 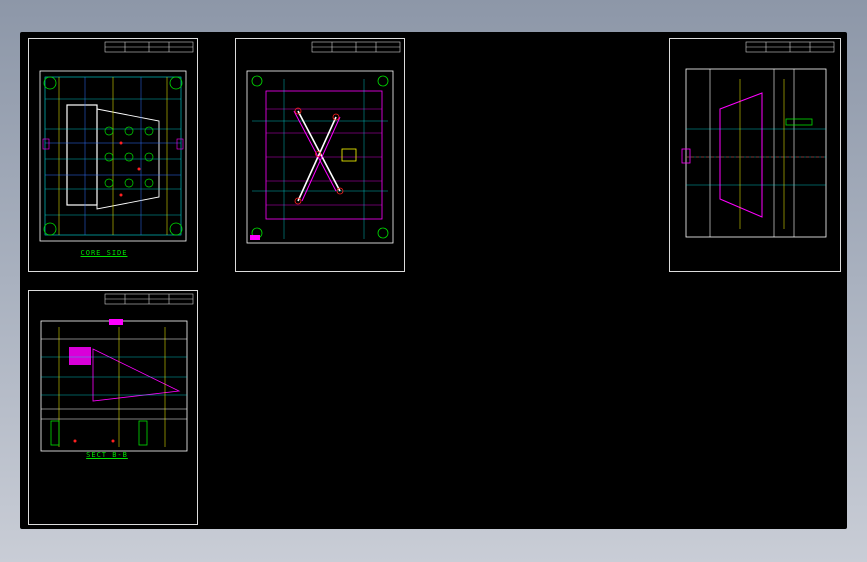 I want to click on ejector-plan, so click(x=323, y=142).